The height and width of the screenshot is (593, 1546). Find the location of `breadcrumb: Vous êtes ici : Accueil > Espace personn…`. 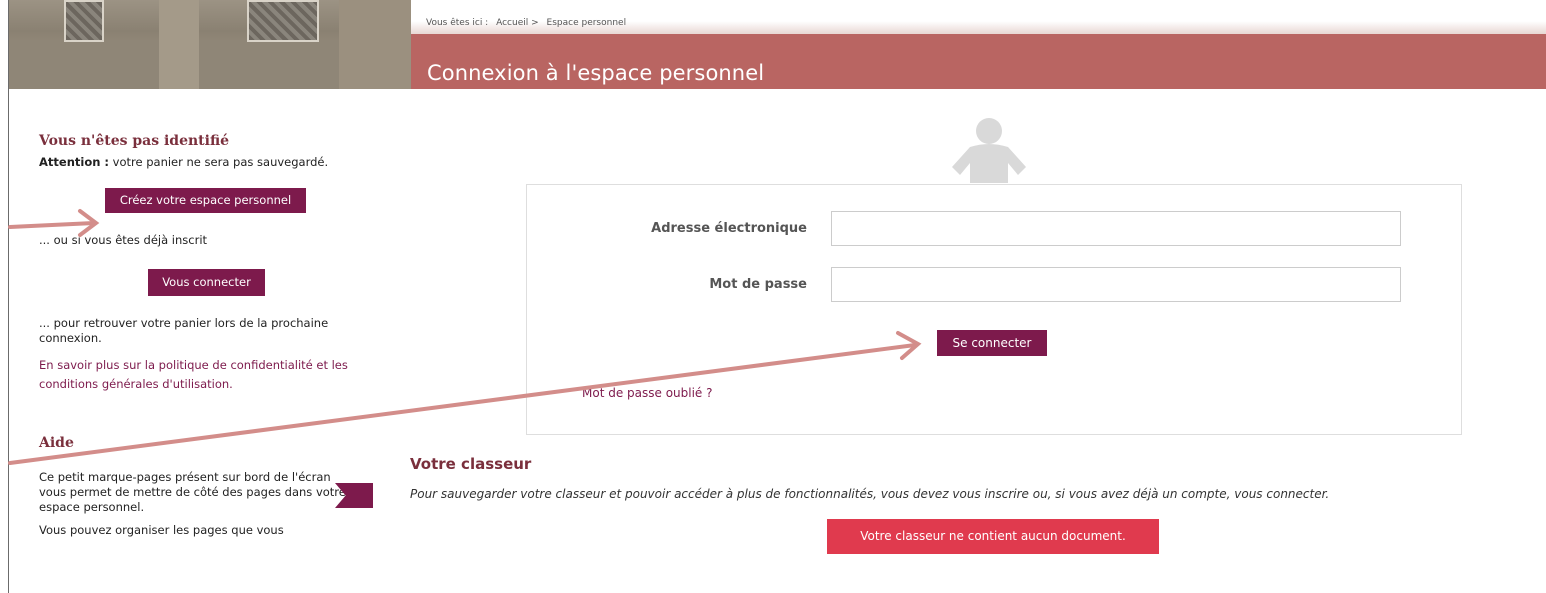

breadcrumb: Vous êtes ici : Accueil > Espace personn… is located at coordinates (528, 23).